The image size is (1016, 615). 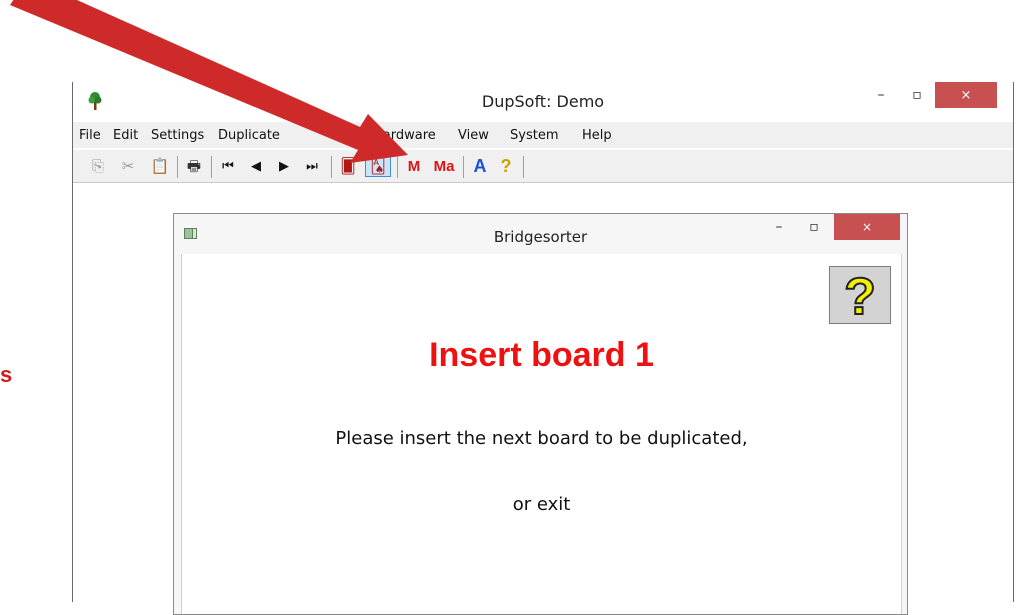 What do you see at coordinates (506, 166) in the screenshot?
I see `help-icon: ?` at bounding box center [506, 166].